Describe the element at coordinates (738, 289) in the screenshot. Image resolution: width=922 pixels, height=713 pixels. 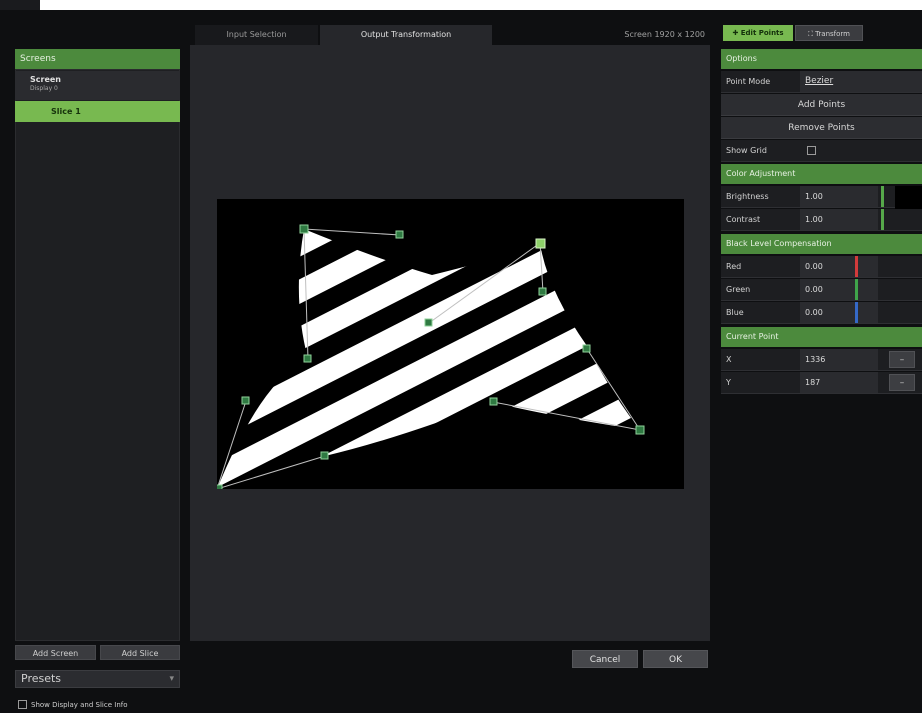
I see `green-label: Green` at that location.